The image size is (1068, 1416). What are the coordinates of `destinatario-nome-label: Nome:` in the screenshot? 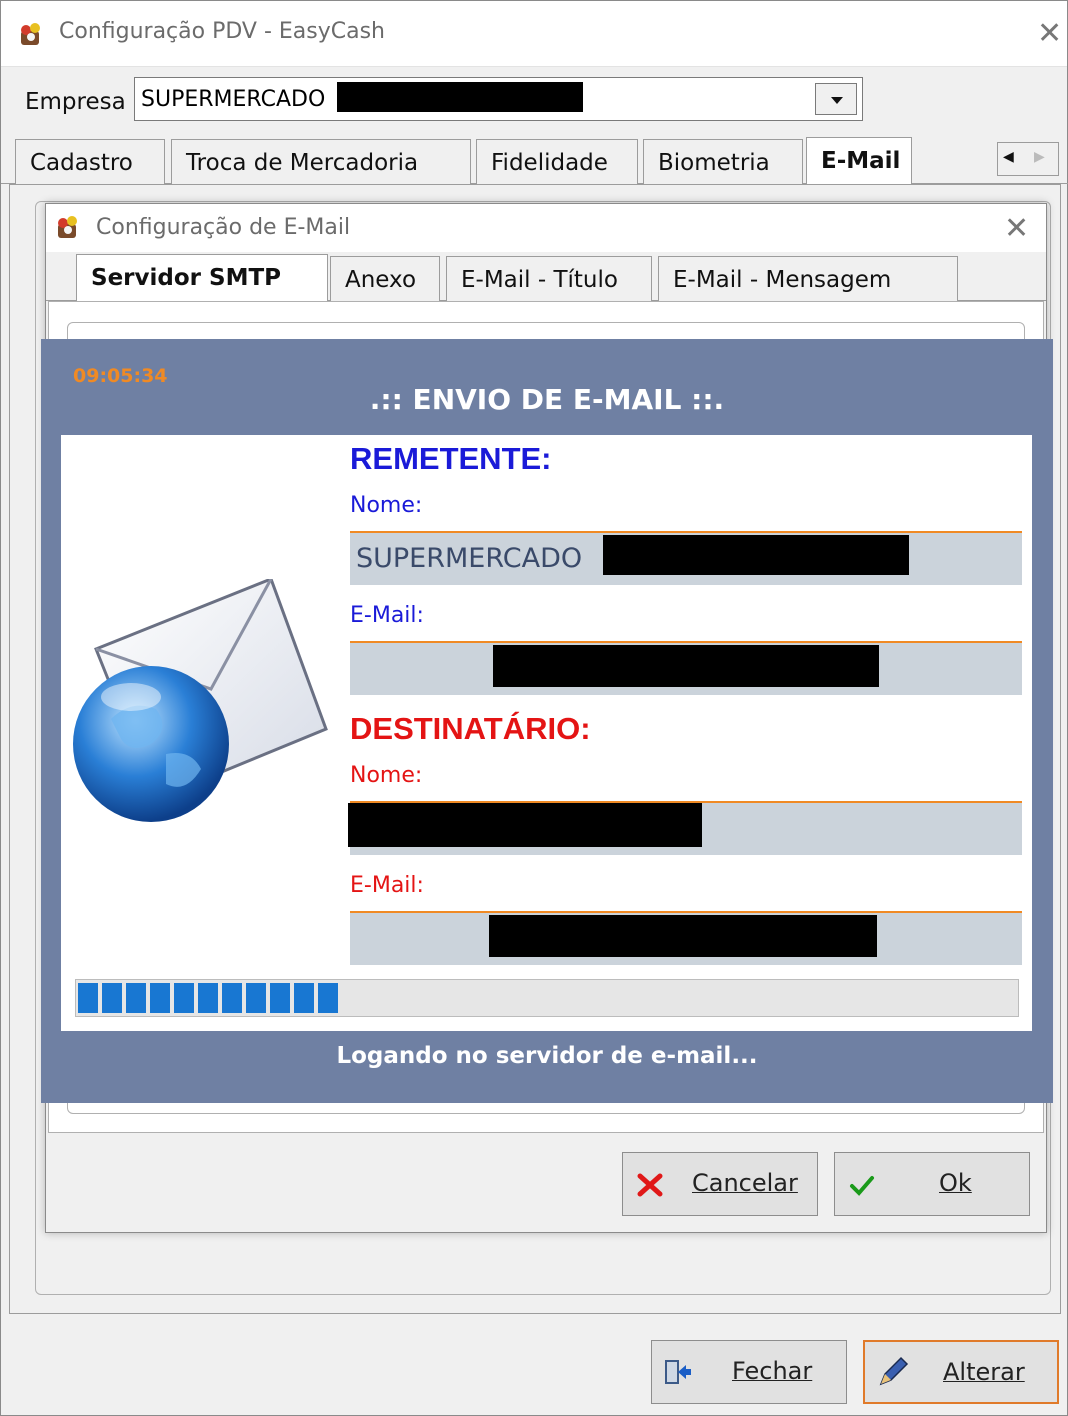 It's located at (386, 775).